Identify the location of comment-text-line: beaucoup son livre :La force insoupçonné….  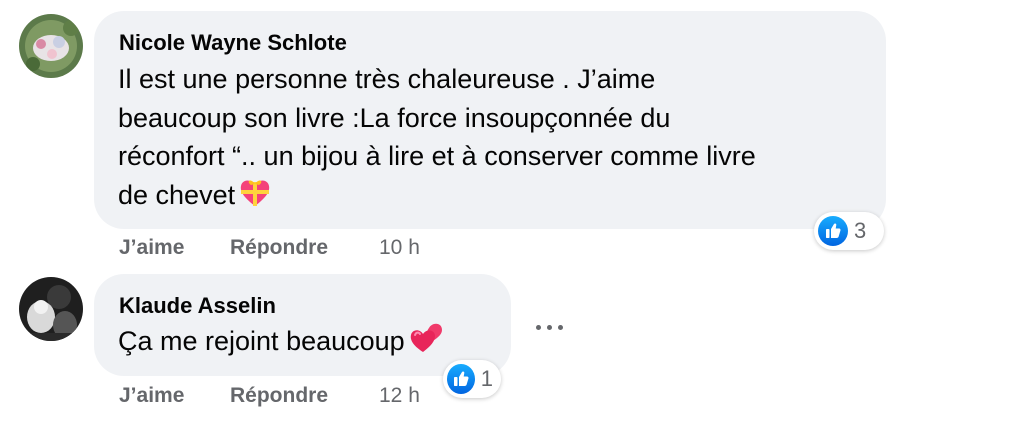
(394, 117).